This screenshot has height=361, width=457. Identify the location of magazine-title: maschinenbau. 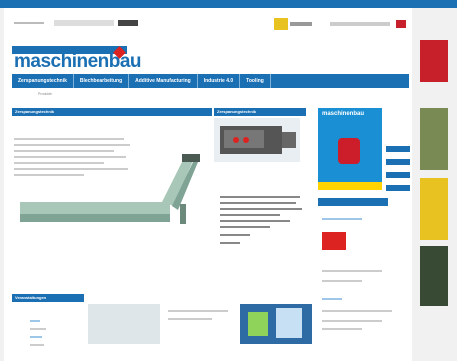
(343, 114).